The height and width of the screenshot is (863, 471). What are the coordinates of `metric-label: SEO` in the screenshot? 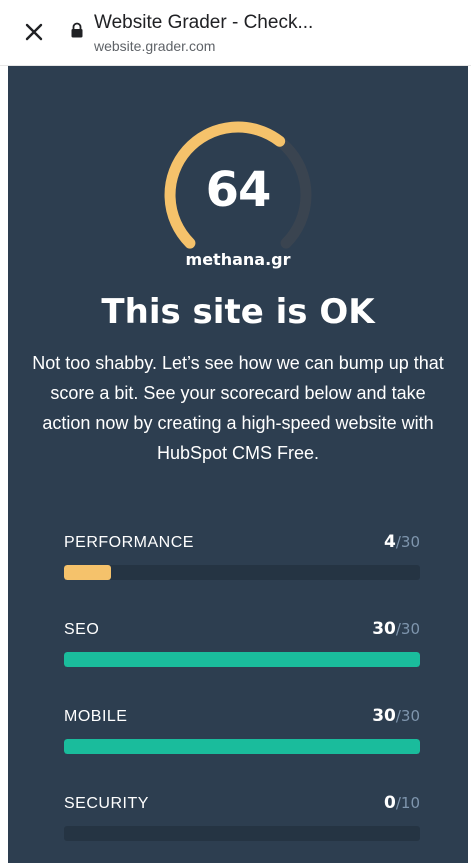 It's located at (82, 629).